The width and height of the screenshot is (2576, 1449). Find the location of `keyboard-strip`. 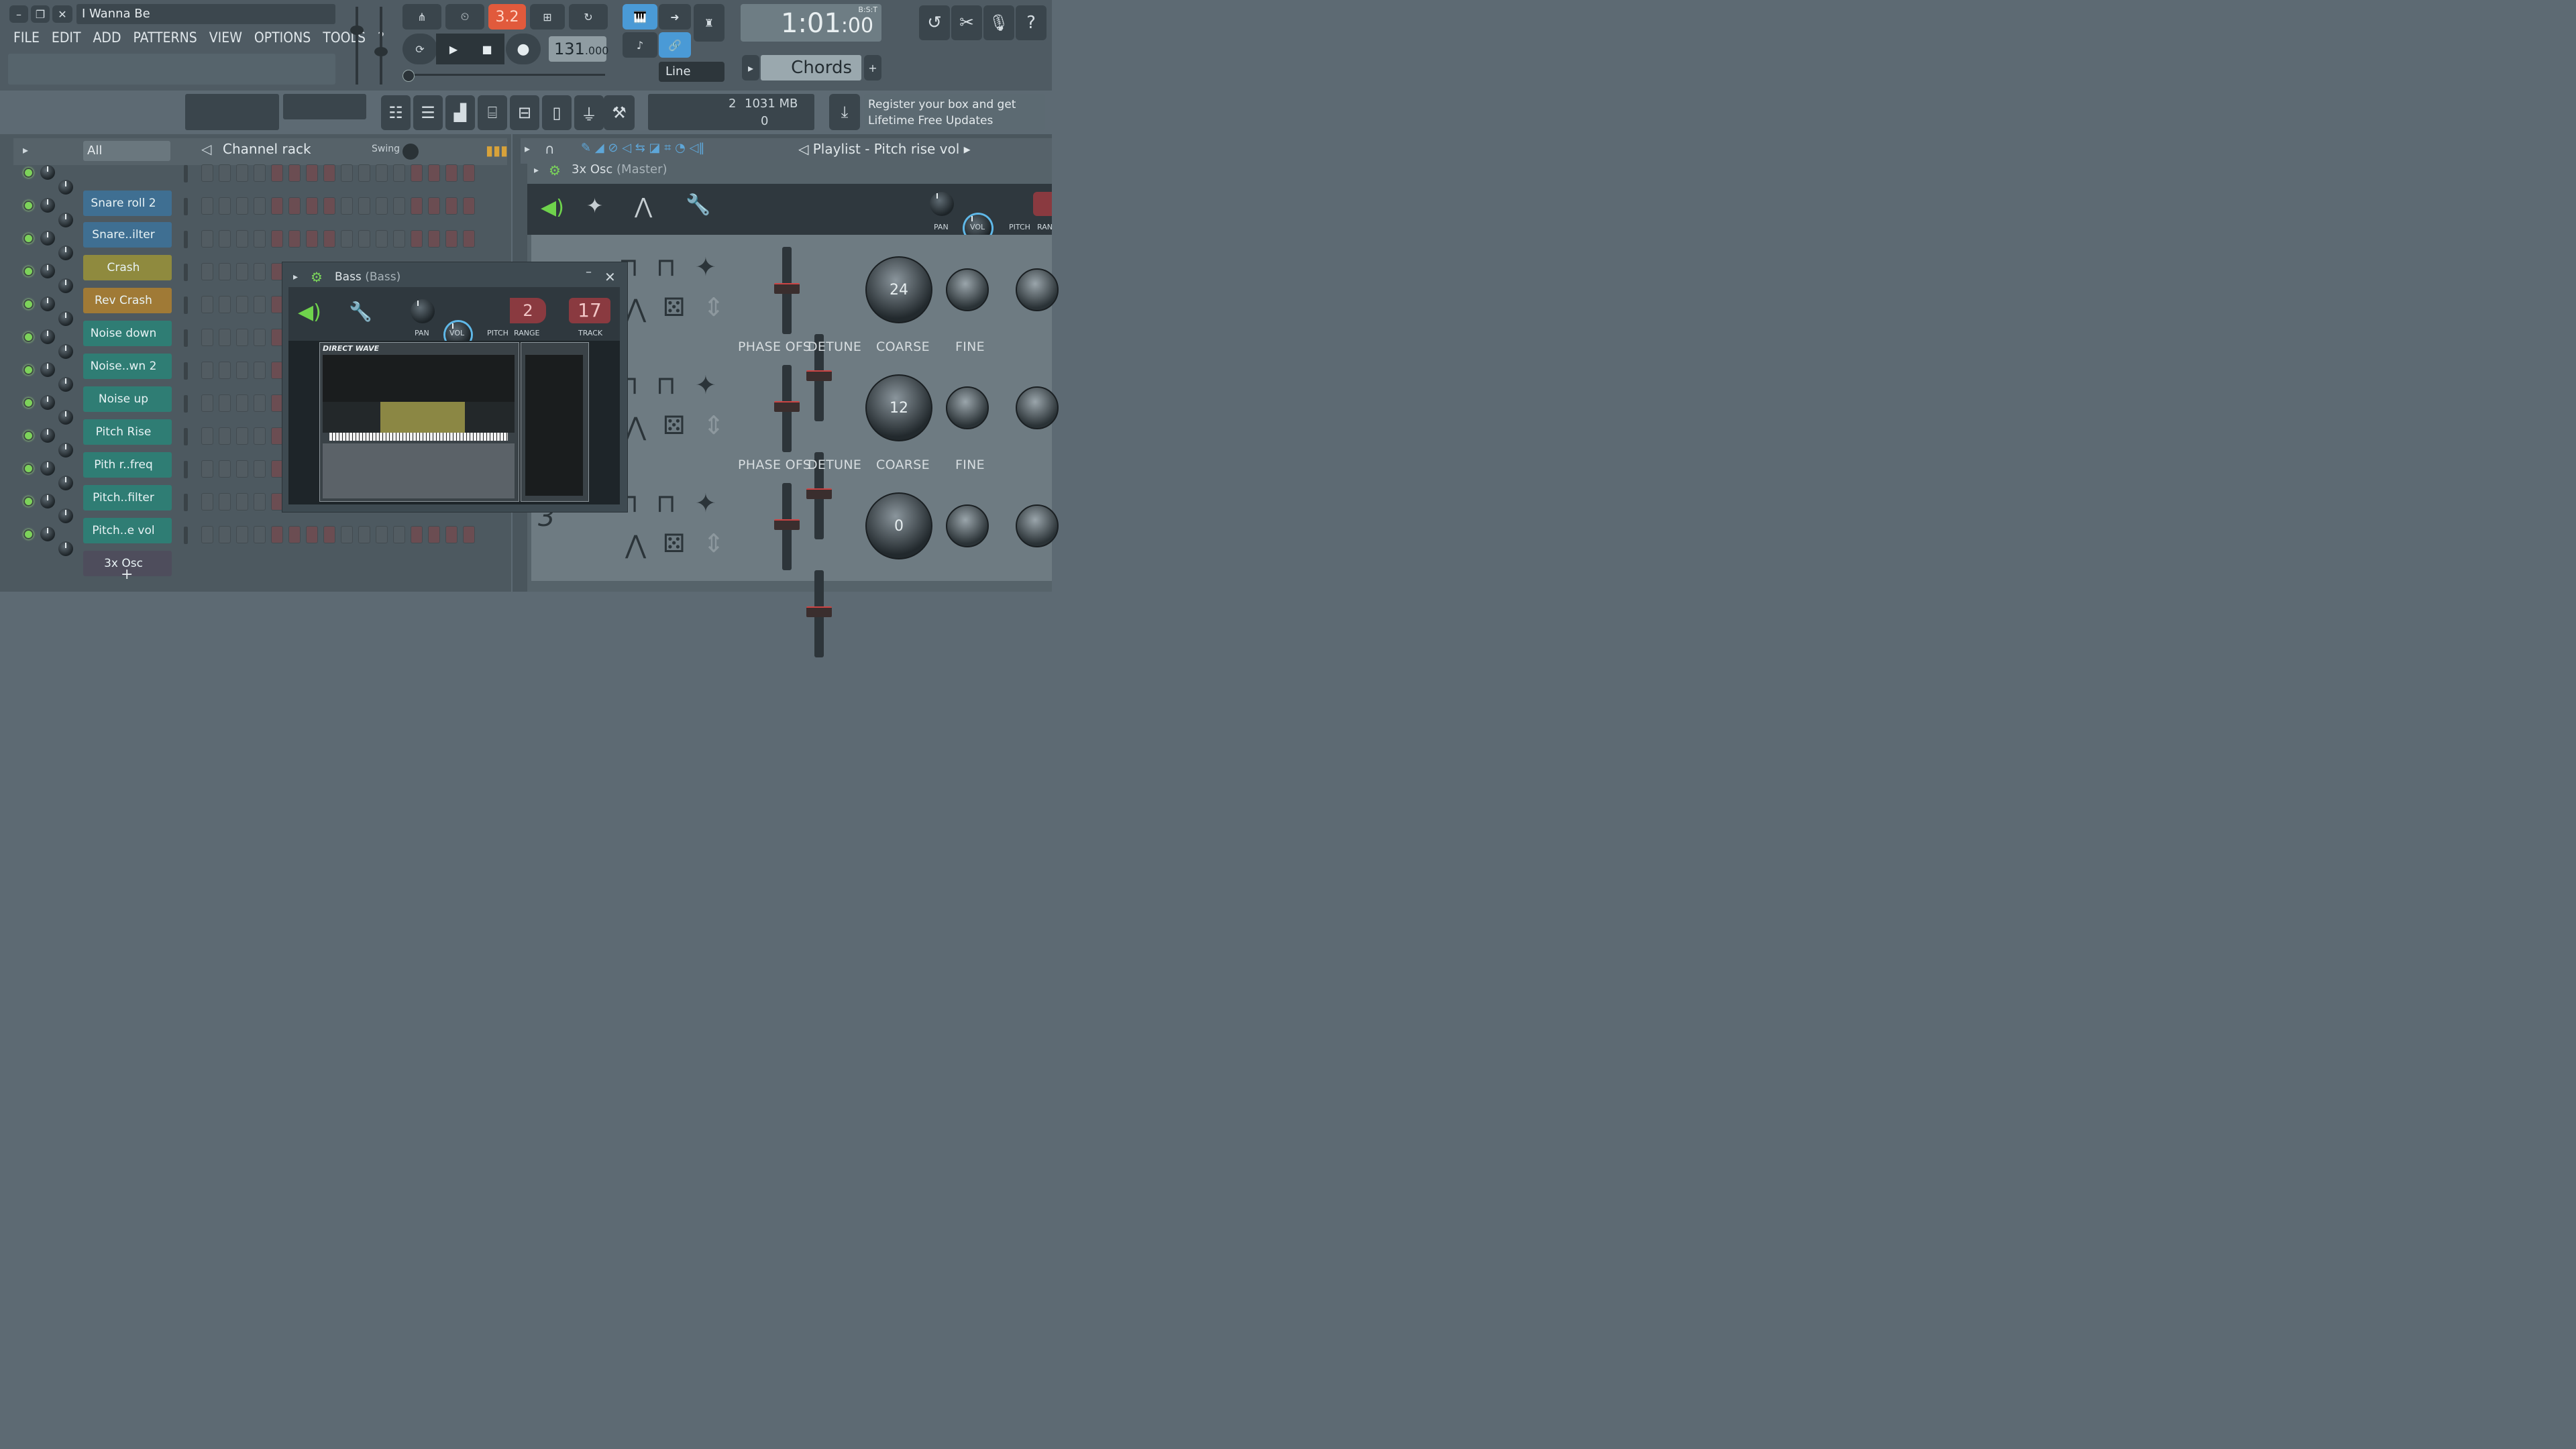

keyboard-strip is located at coordinates (418, 437).